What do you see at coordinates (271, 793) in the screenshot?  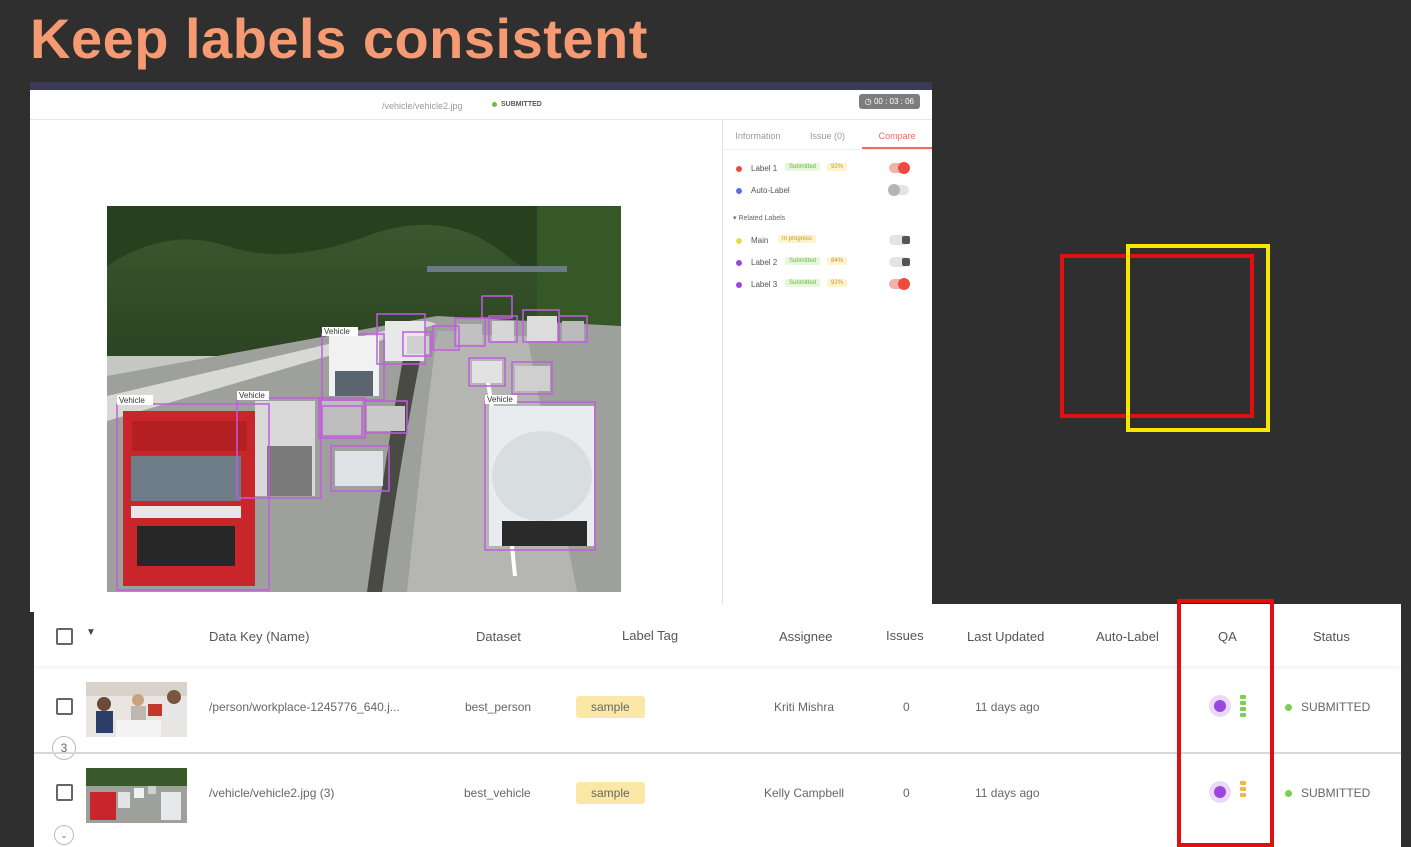 I see `row-data-key: /vehicle/vehicle2.jpg (3)` at bounding box center [271, 793].